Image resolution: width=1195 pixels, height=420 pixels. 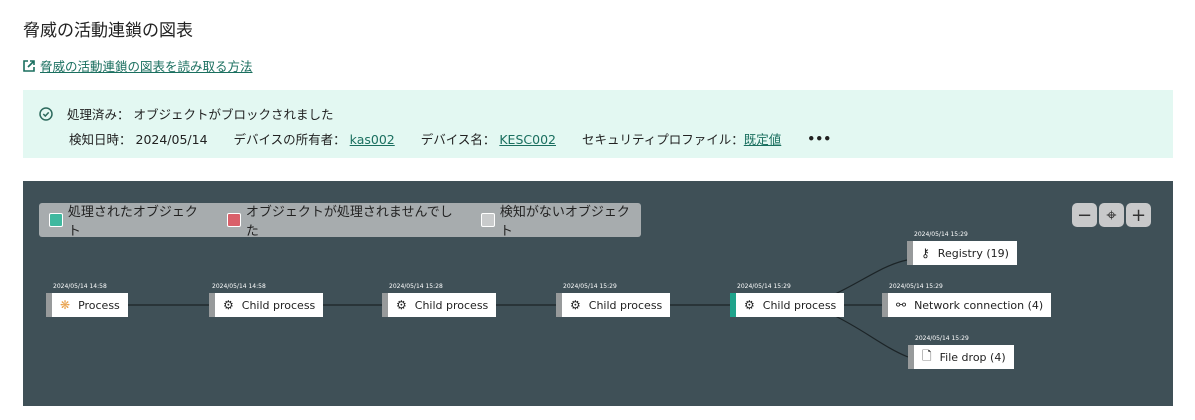 What do you see at coordinates (662, 139) in the screenshot?
I see `profile-label: セキュリティプロファイル：` at bounding box center [662, 139].